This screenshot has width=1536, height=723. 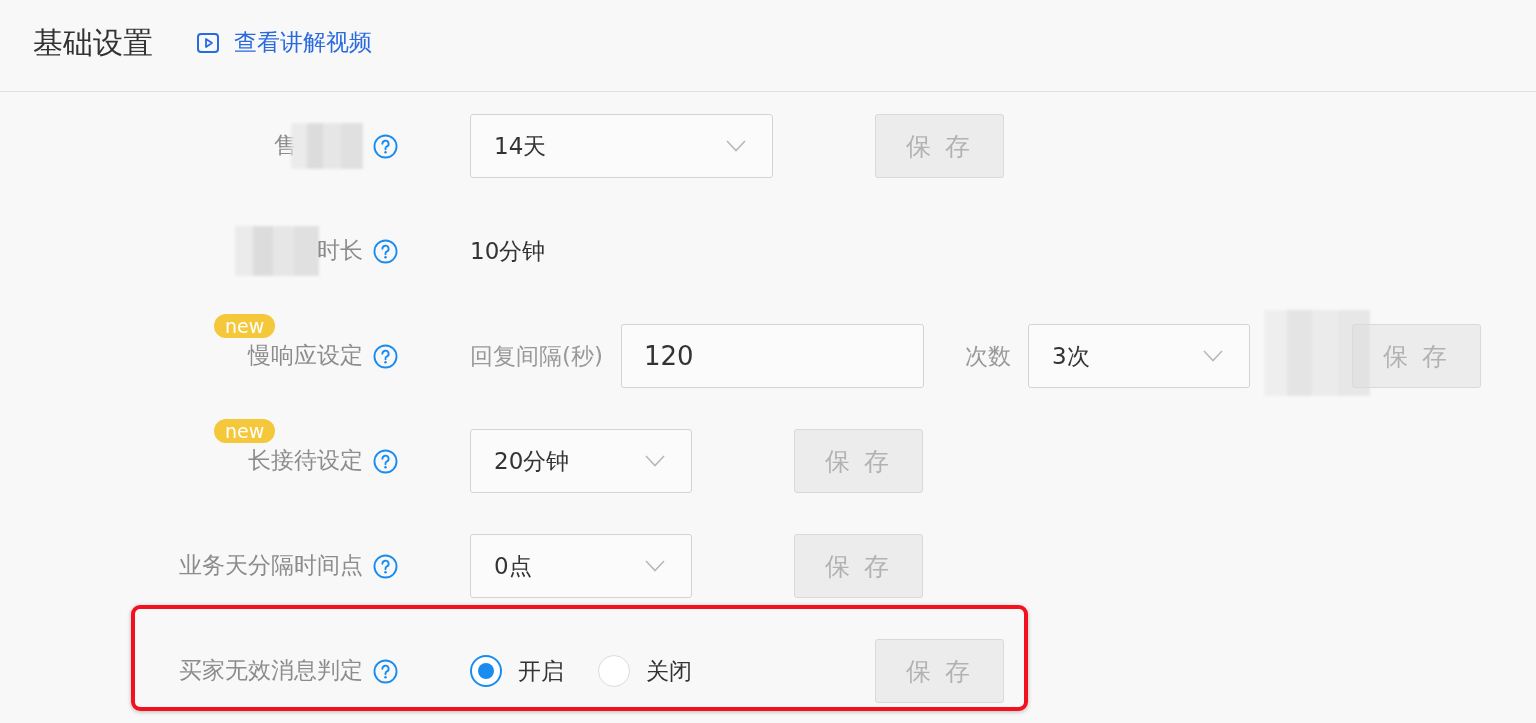 What do you see at coordinates (581, 461) in the screenshot?
I see `select-dropdown: 20分钟` at bounding box center [581, 461].